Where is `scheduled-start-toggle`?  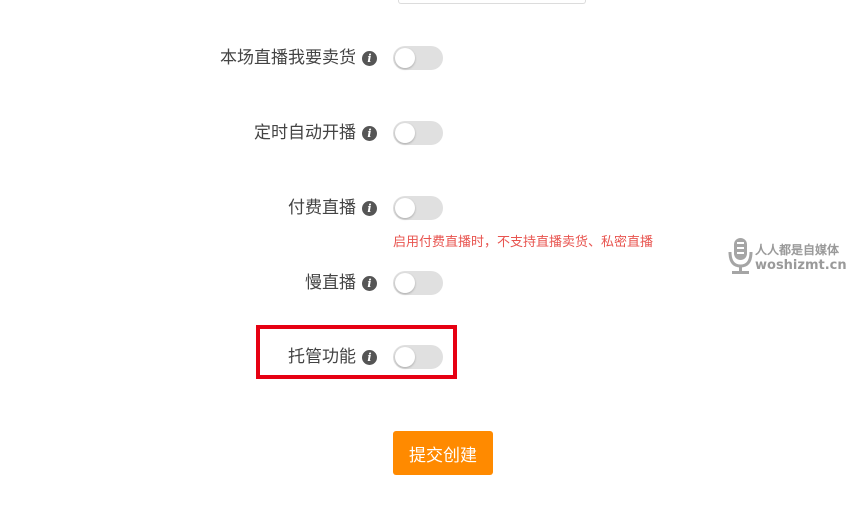 scheduled-start-toggle is located at coordinates (418, 133).